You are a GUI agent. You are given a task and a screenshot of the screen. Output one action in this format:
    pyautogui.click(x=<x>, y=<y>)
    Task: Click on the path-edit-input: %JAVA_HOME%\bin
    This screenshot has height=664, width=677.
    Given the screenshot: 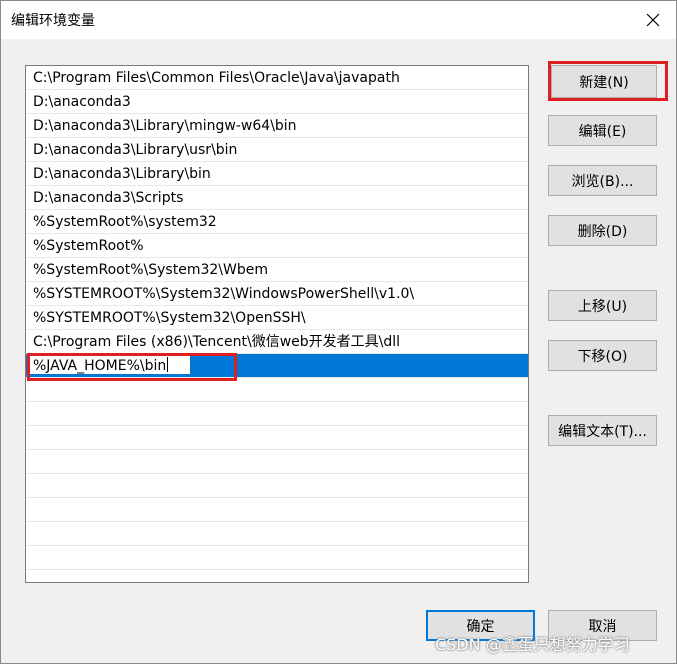 What is the action you would take?
    pyautogui.click(x=110, y=365)
    